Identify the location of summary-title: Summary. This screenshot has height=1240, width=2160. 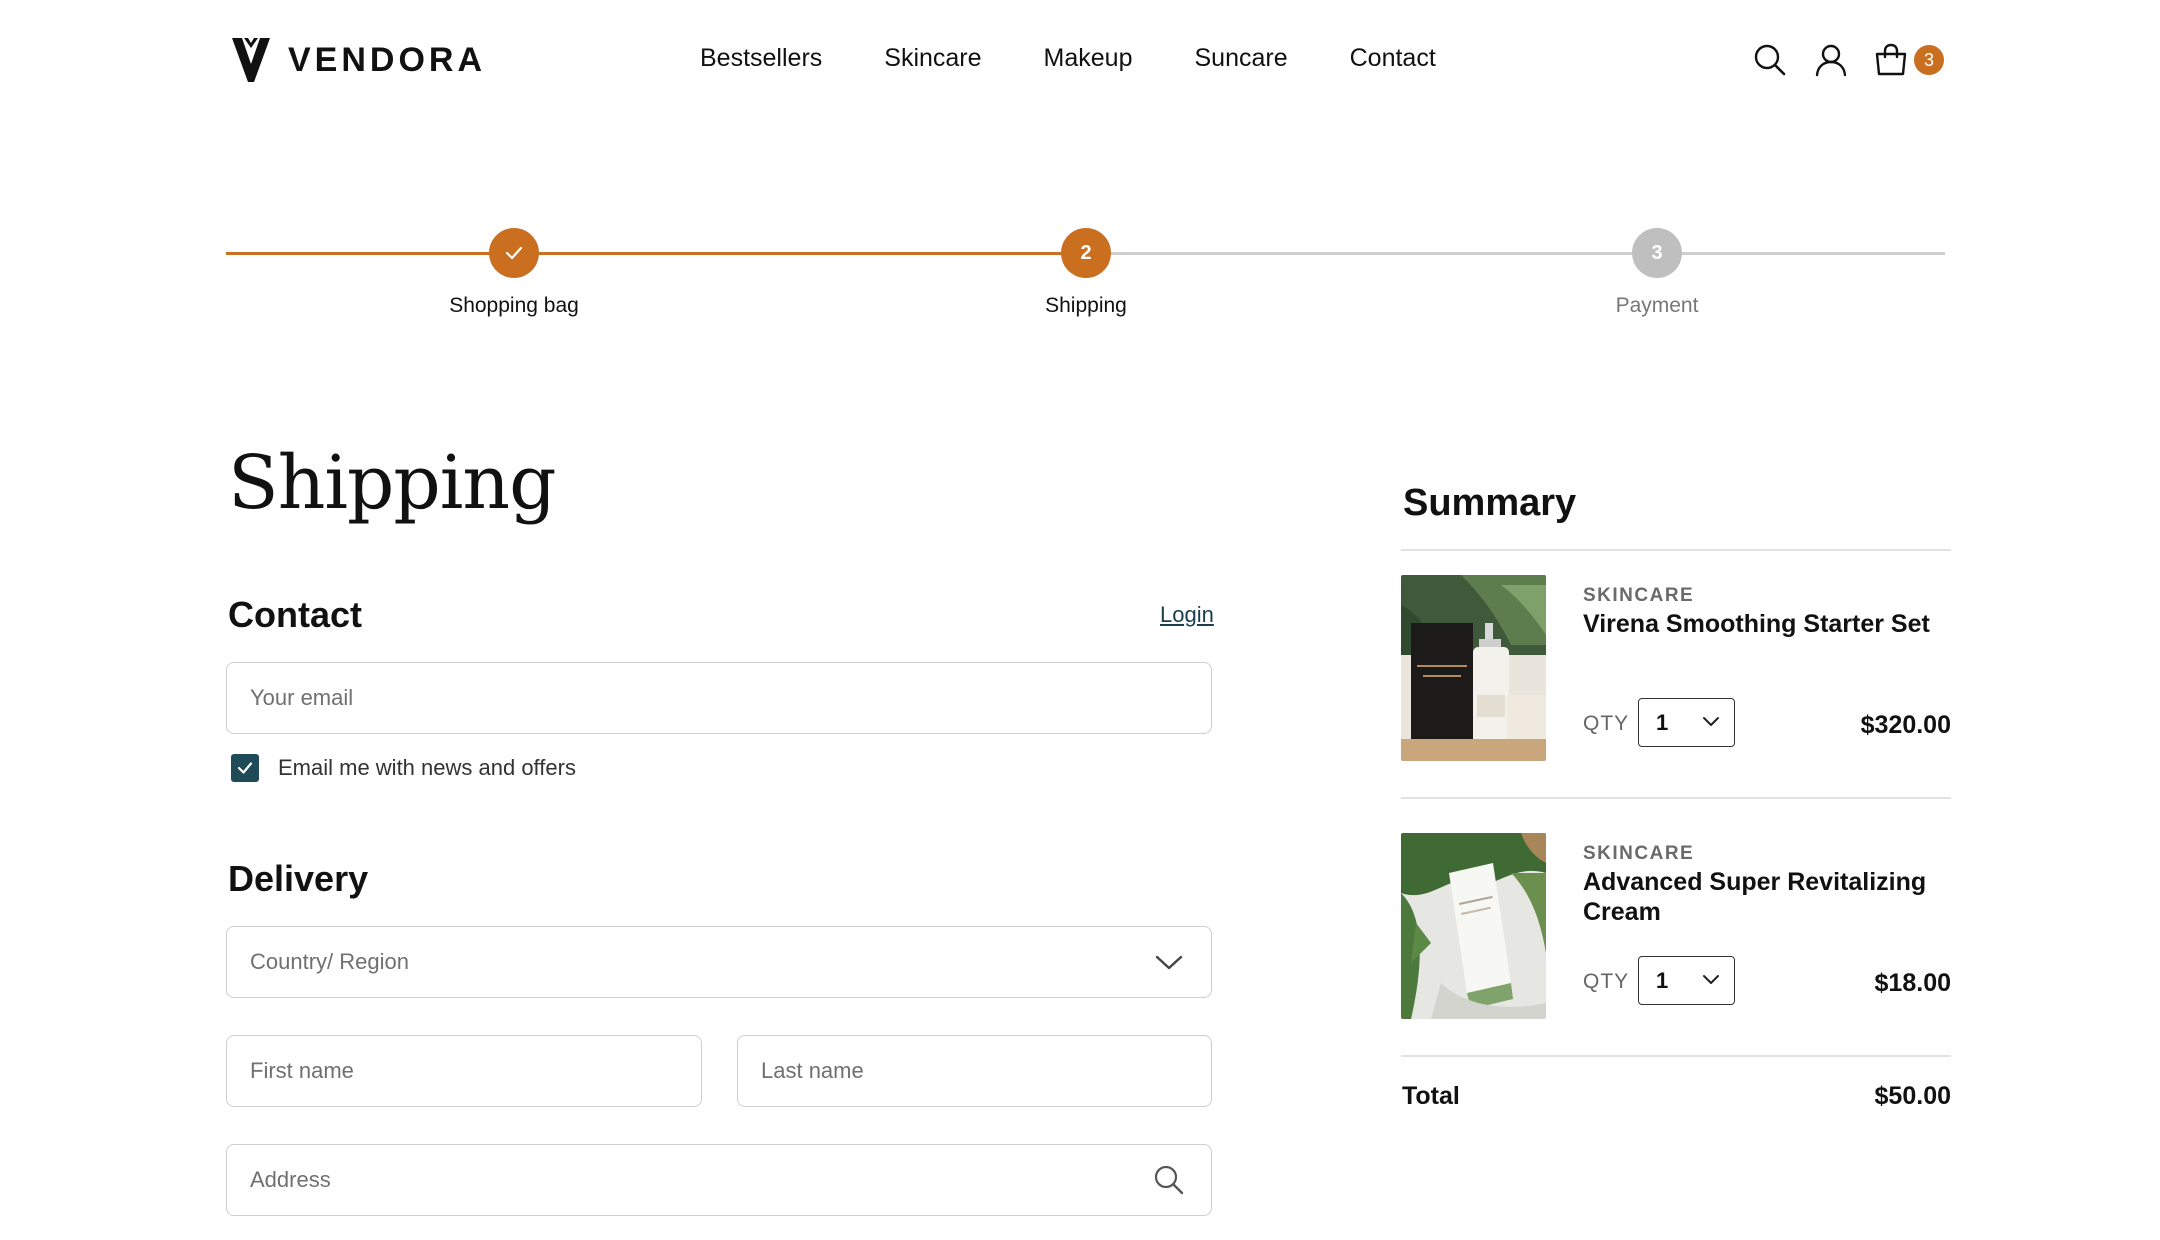
(1490, 503).